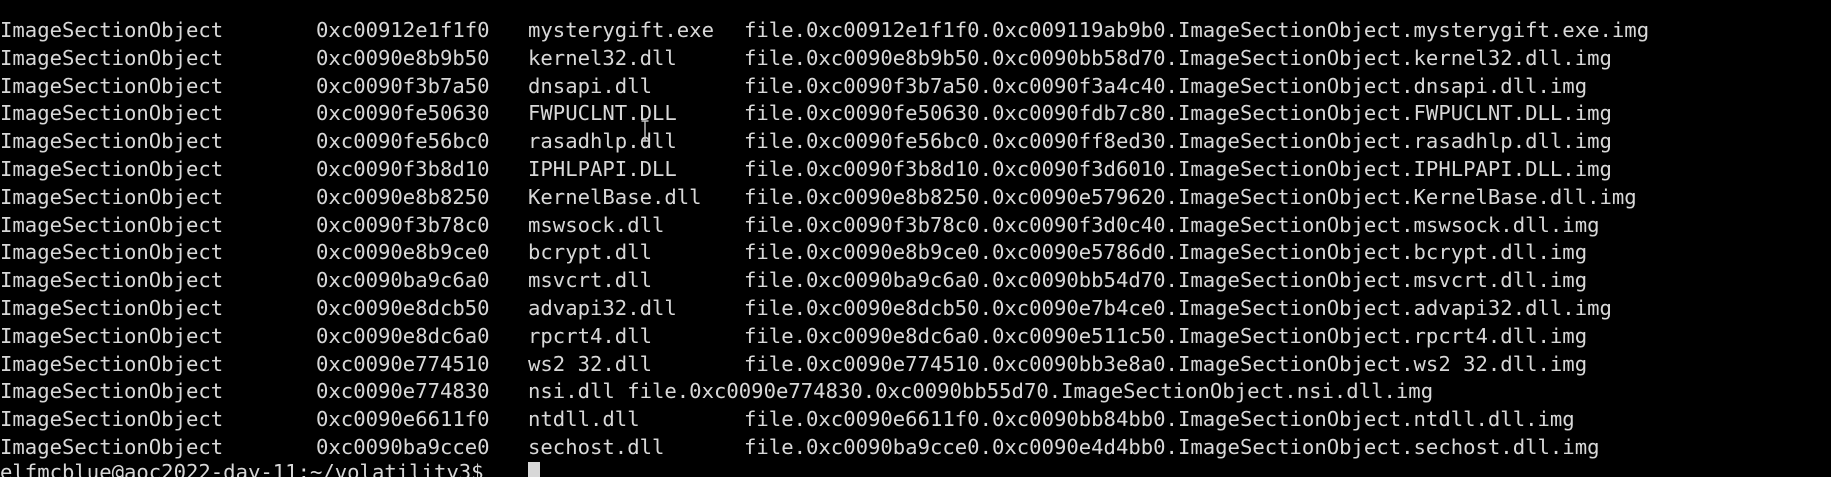 This screenshot has width=1831, height=477. Describe the element at coordinates (403, 113) in the screenshot. I see `offset-value: 0xc0090fe50630` at that location.